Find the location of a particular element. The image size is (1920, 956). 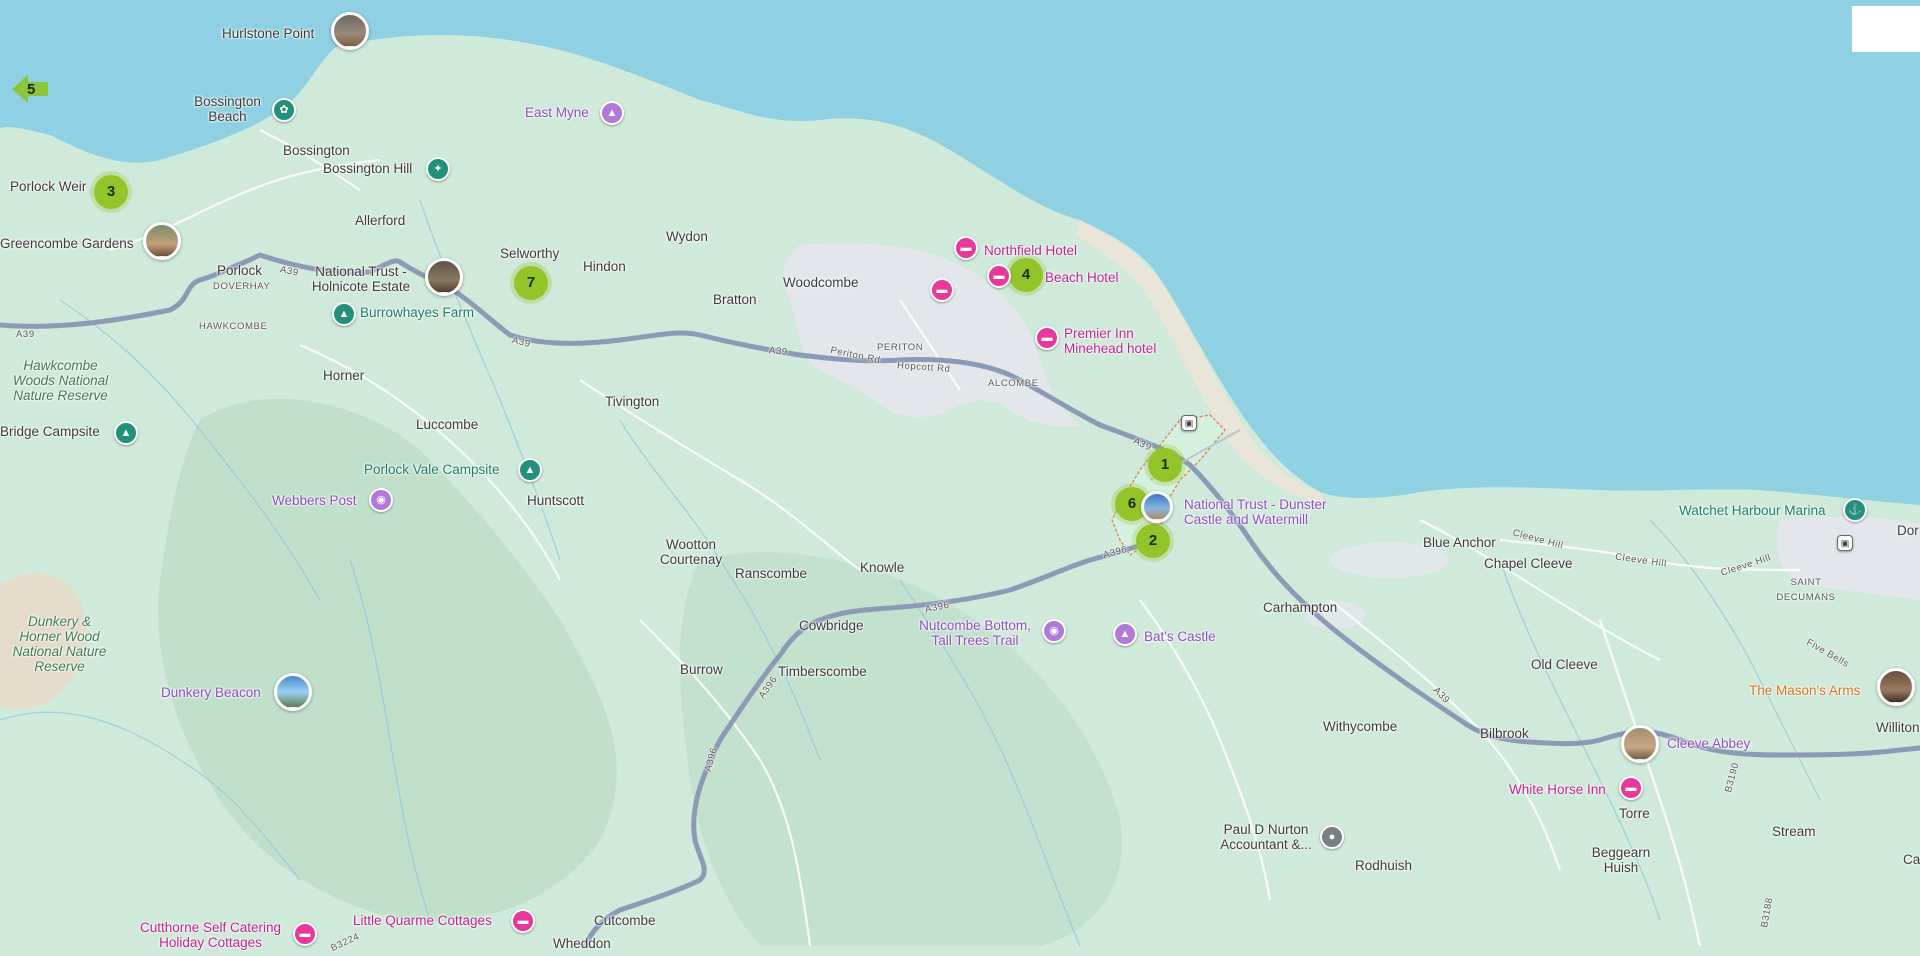

label-webbers-post: Webbers Post is located at coordinates (314, 500).